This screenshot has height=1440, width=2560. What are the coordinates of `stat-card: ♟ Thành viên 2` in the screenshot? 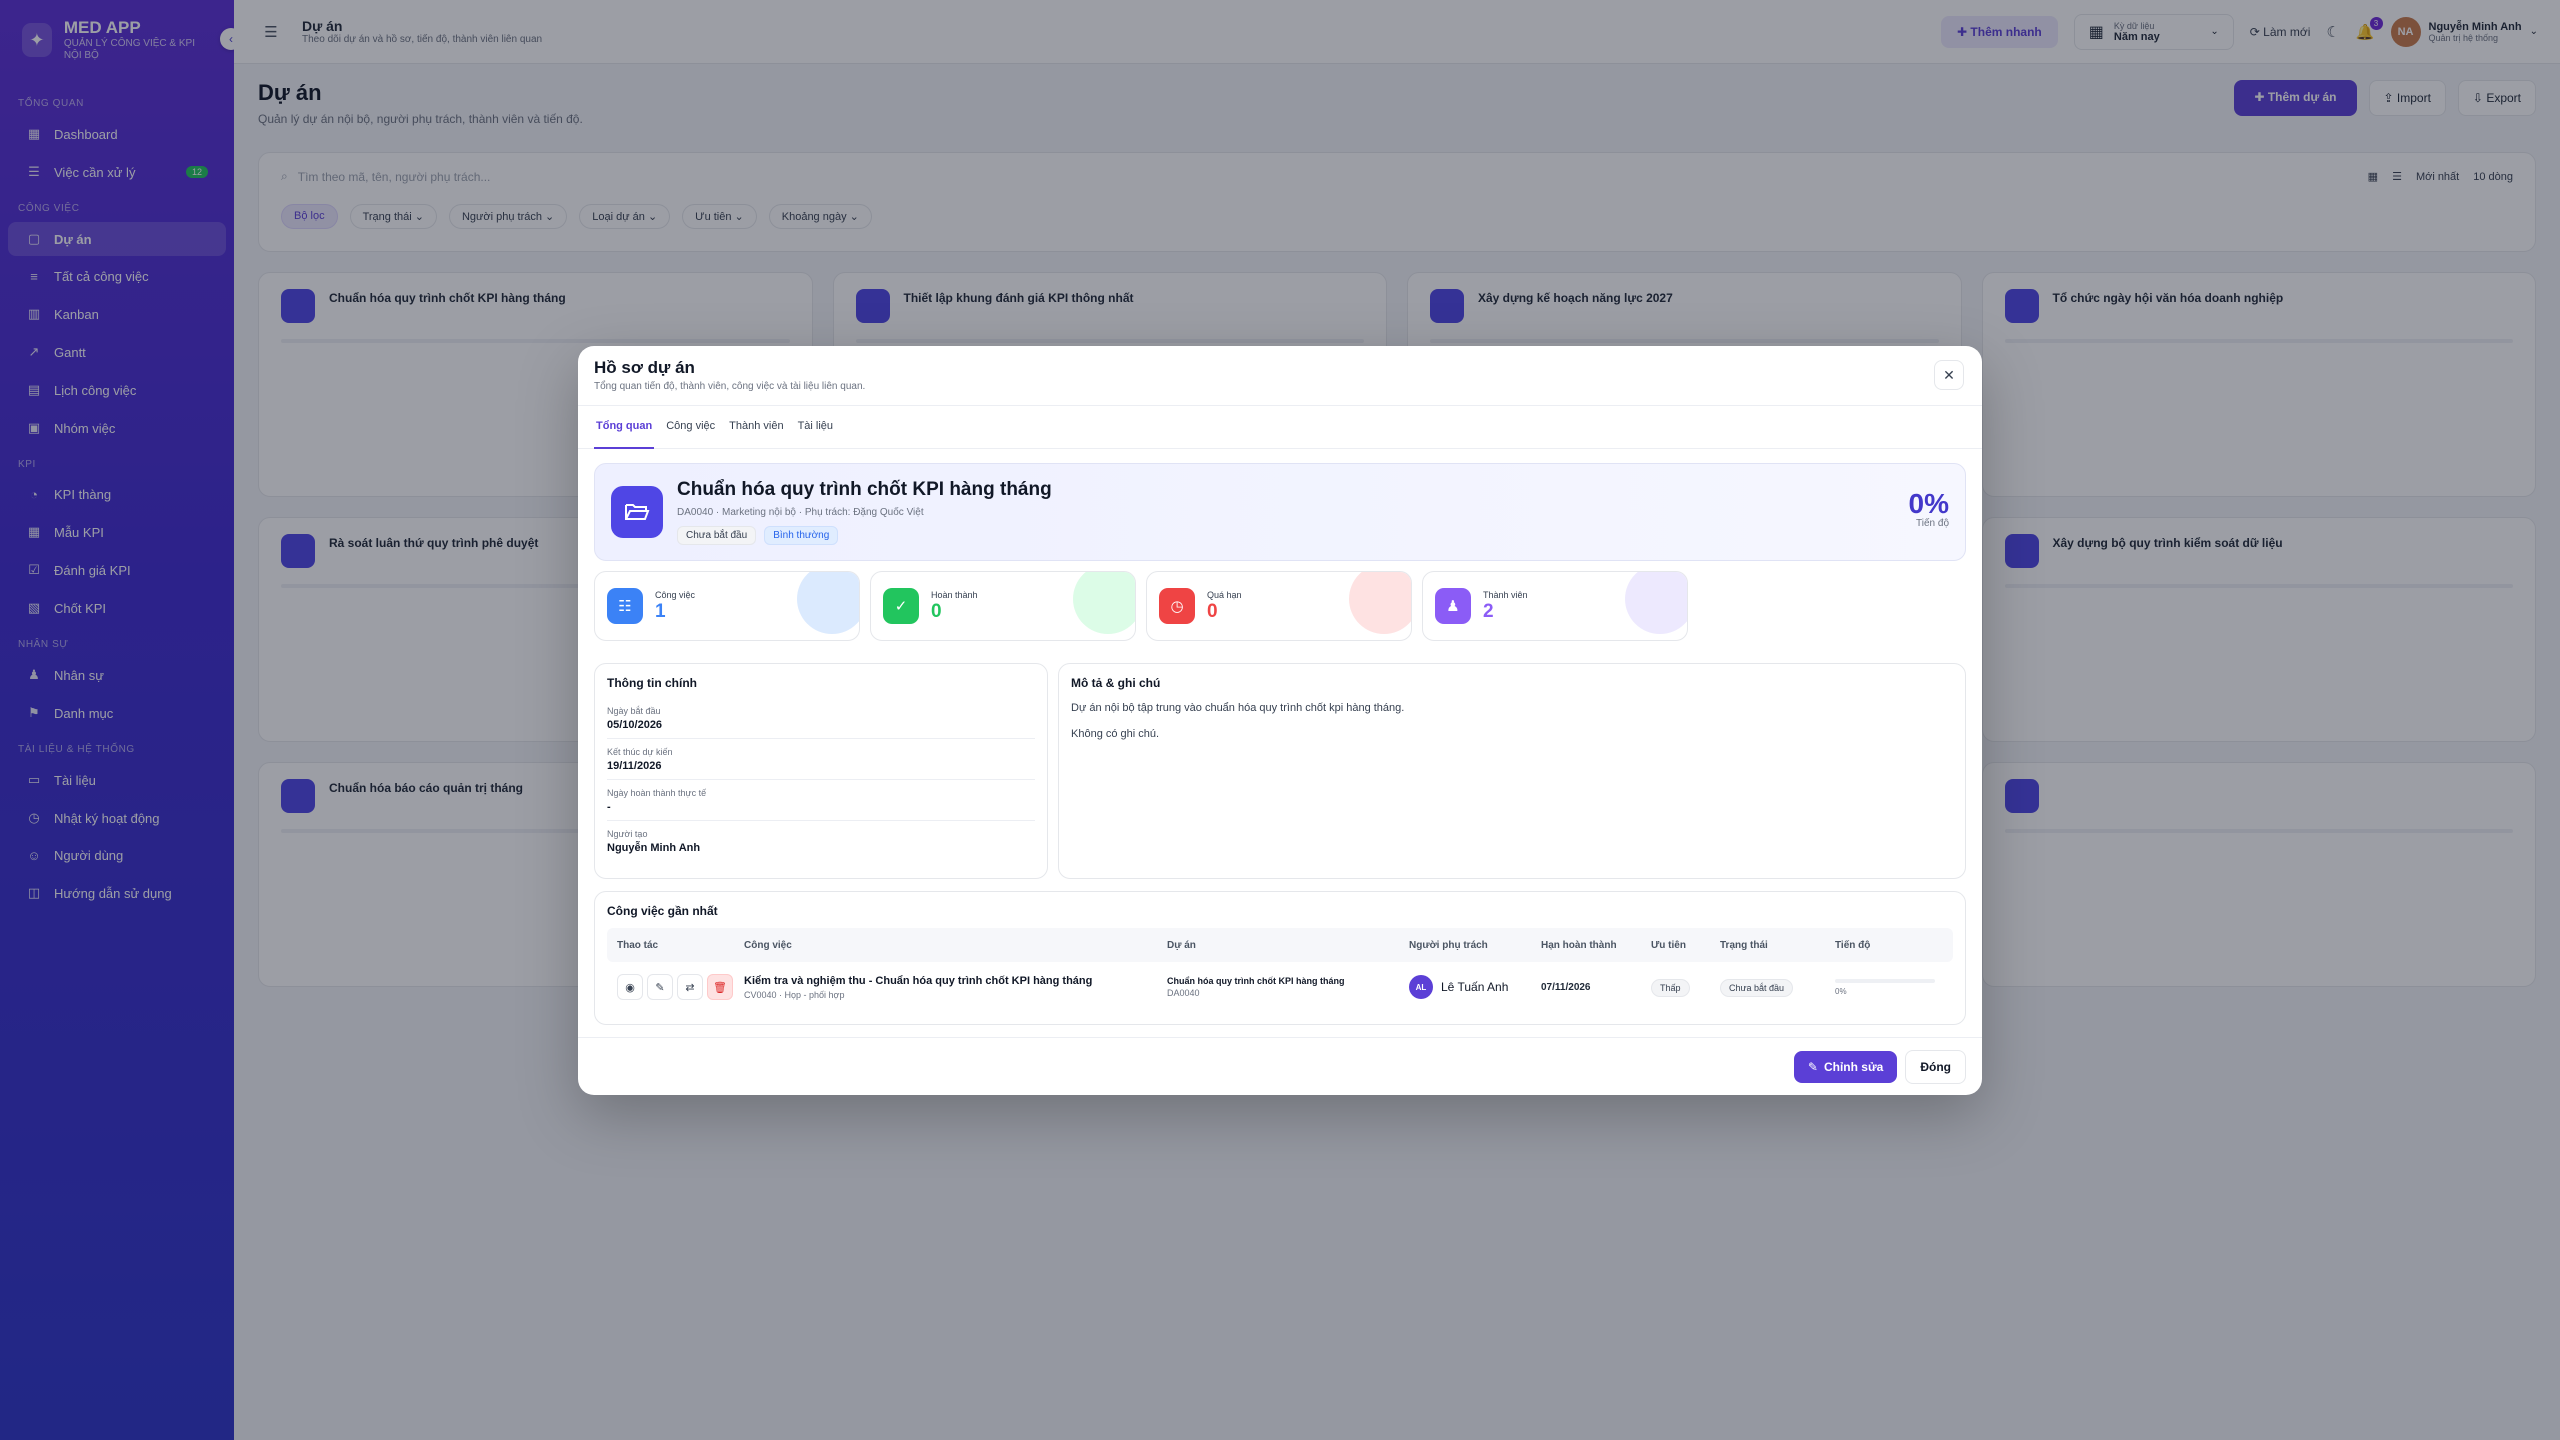 It's located at (1555, 606).